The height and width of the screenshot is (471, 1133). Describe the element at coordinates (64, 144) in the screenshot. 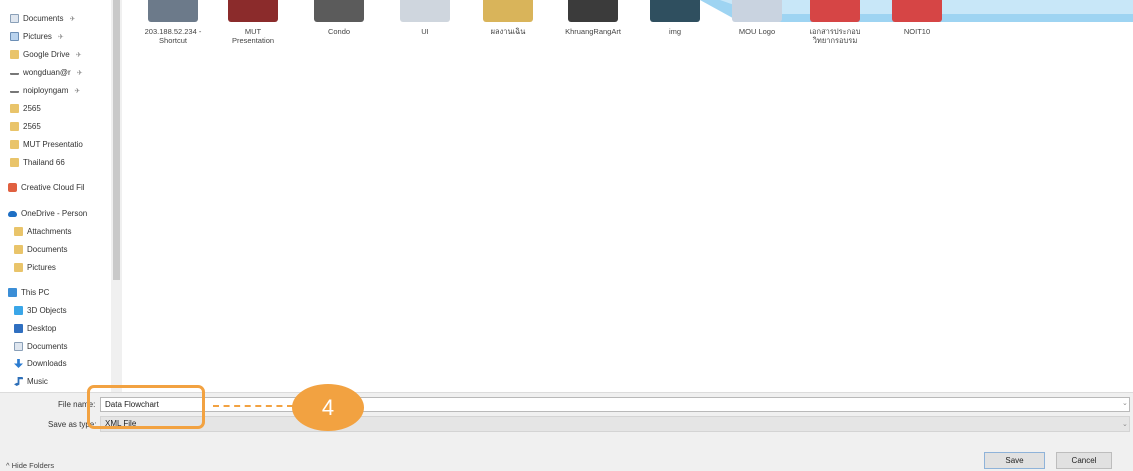

I see `nav-mut-presentation: MUT Presentatio` at that location.